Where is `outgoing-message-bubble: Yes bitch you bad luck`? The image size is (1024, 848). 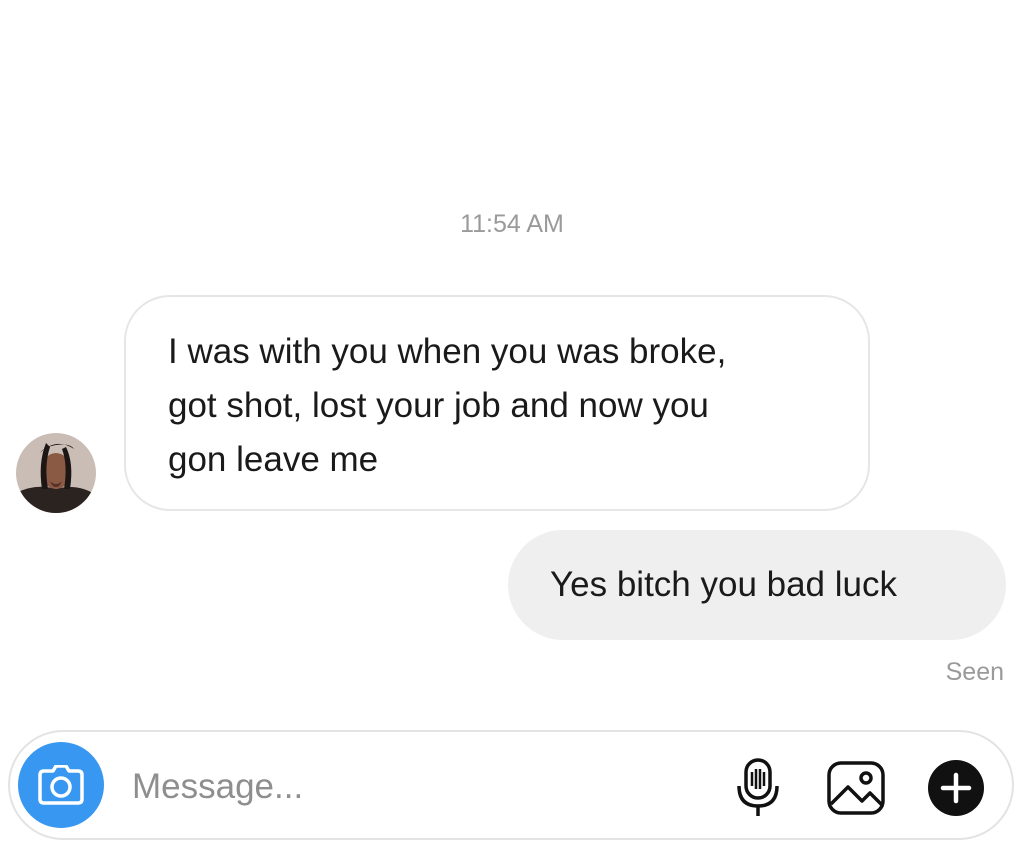
outgoing-message-bubble: Yes bitch you bad luck is located at coordinates (757, 585).